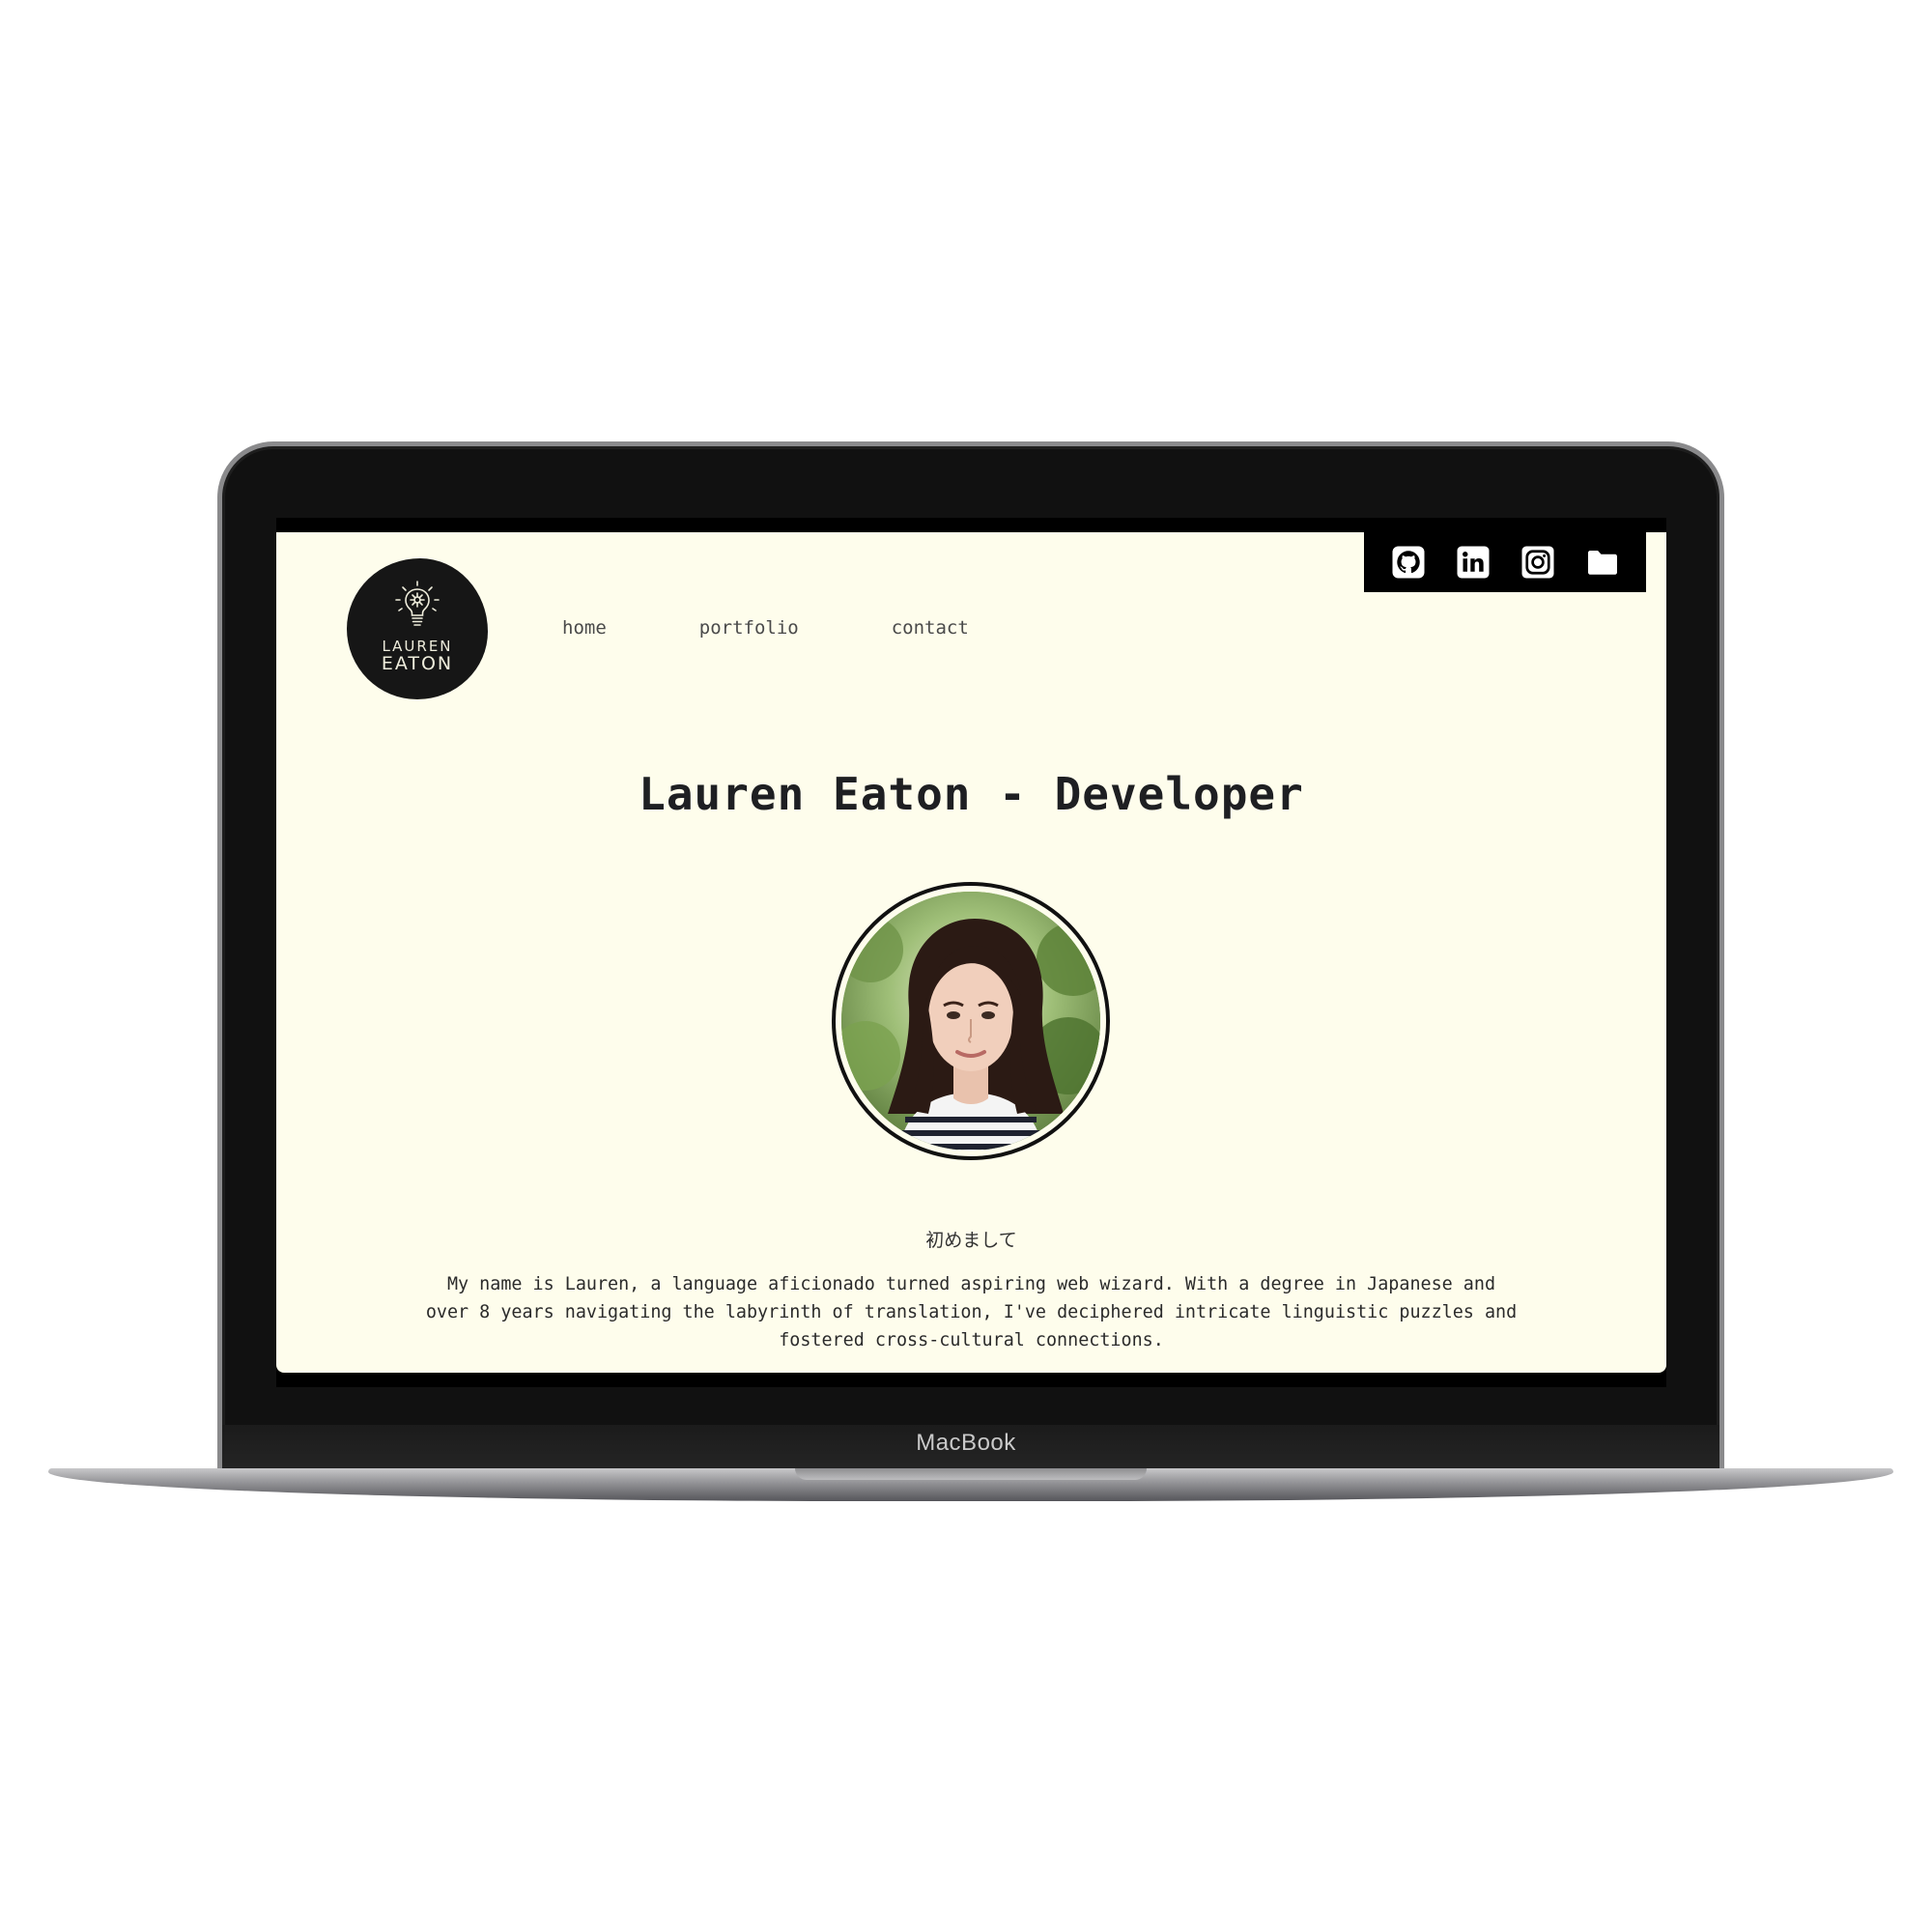 The width and height of the screenshot is (1932, 1932). I want to click on laptop-hinge-notch, so click(971, 1474).